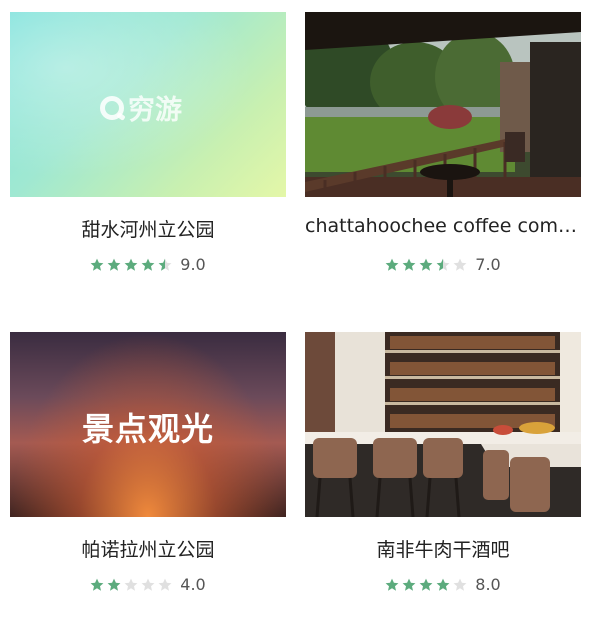 The height and width of the screenshot is (623, 594). Describe the element at coordinates (488, 584) in the screenshot. I see `rating-score: 8.0` at that location.